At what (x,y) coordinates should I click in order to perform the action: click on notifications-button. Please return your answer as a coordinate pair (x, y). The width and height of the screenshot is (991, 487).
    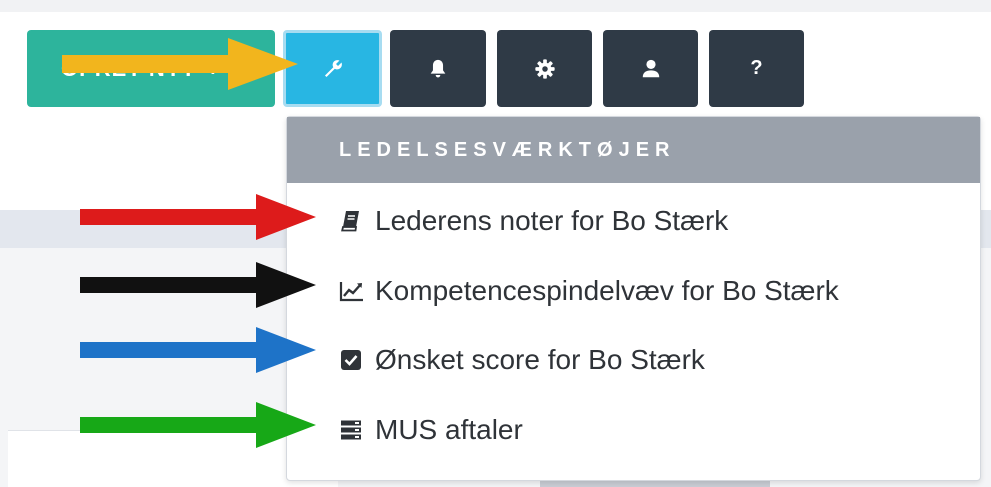
    Looking at the image, I should click on (438, 68).